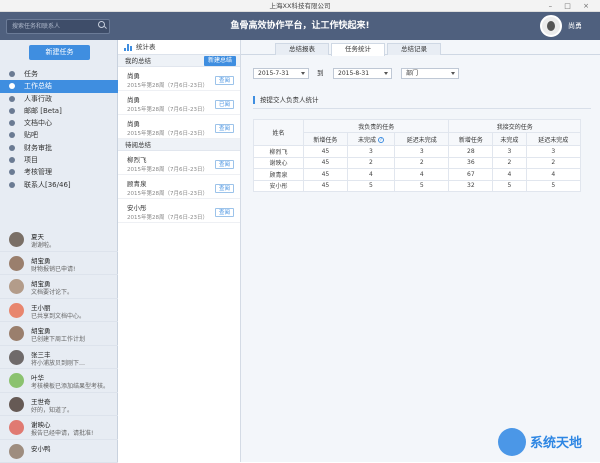 Image resolution: width=600 pixels, height=463 pixels. Describe the element at coordinates (38, 86) in the screenshot. I see `sidebar-item-label: 工作总结` at that location.